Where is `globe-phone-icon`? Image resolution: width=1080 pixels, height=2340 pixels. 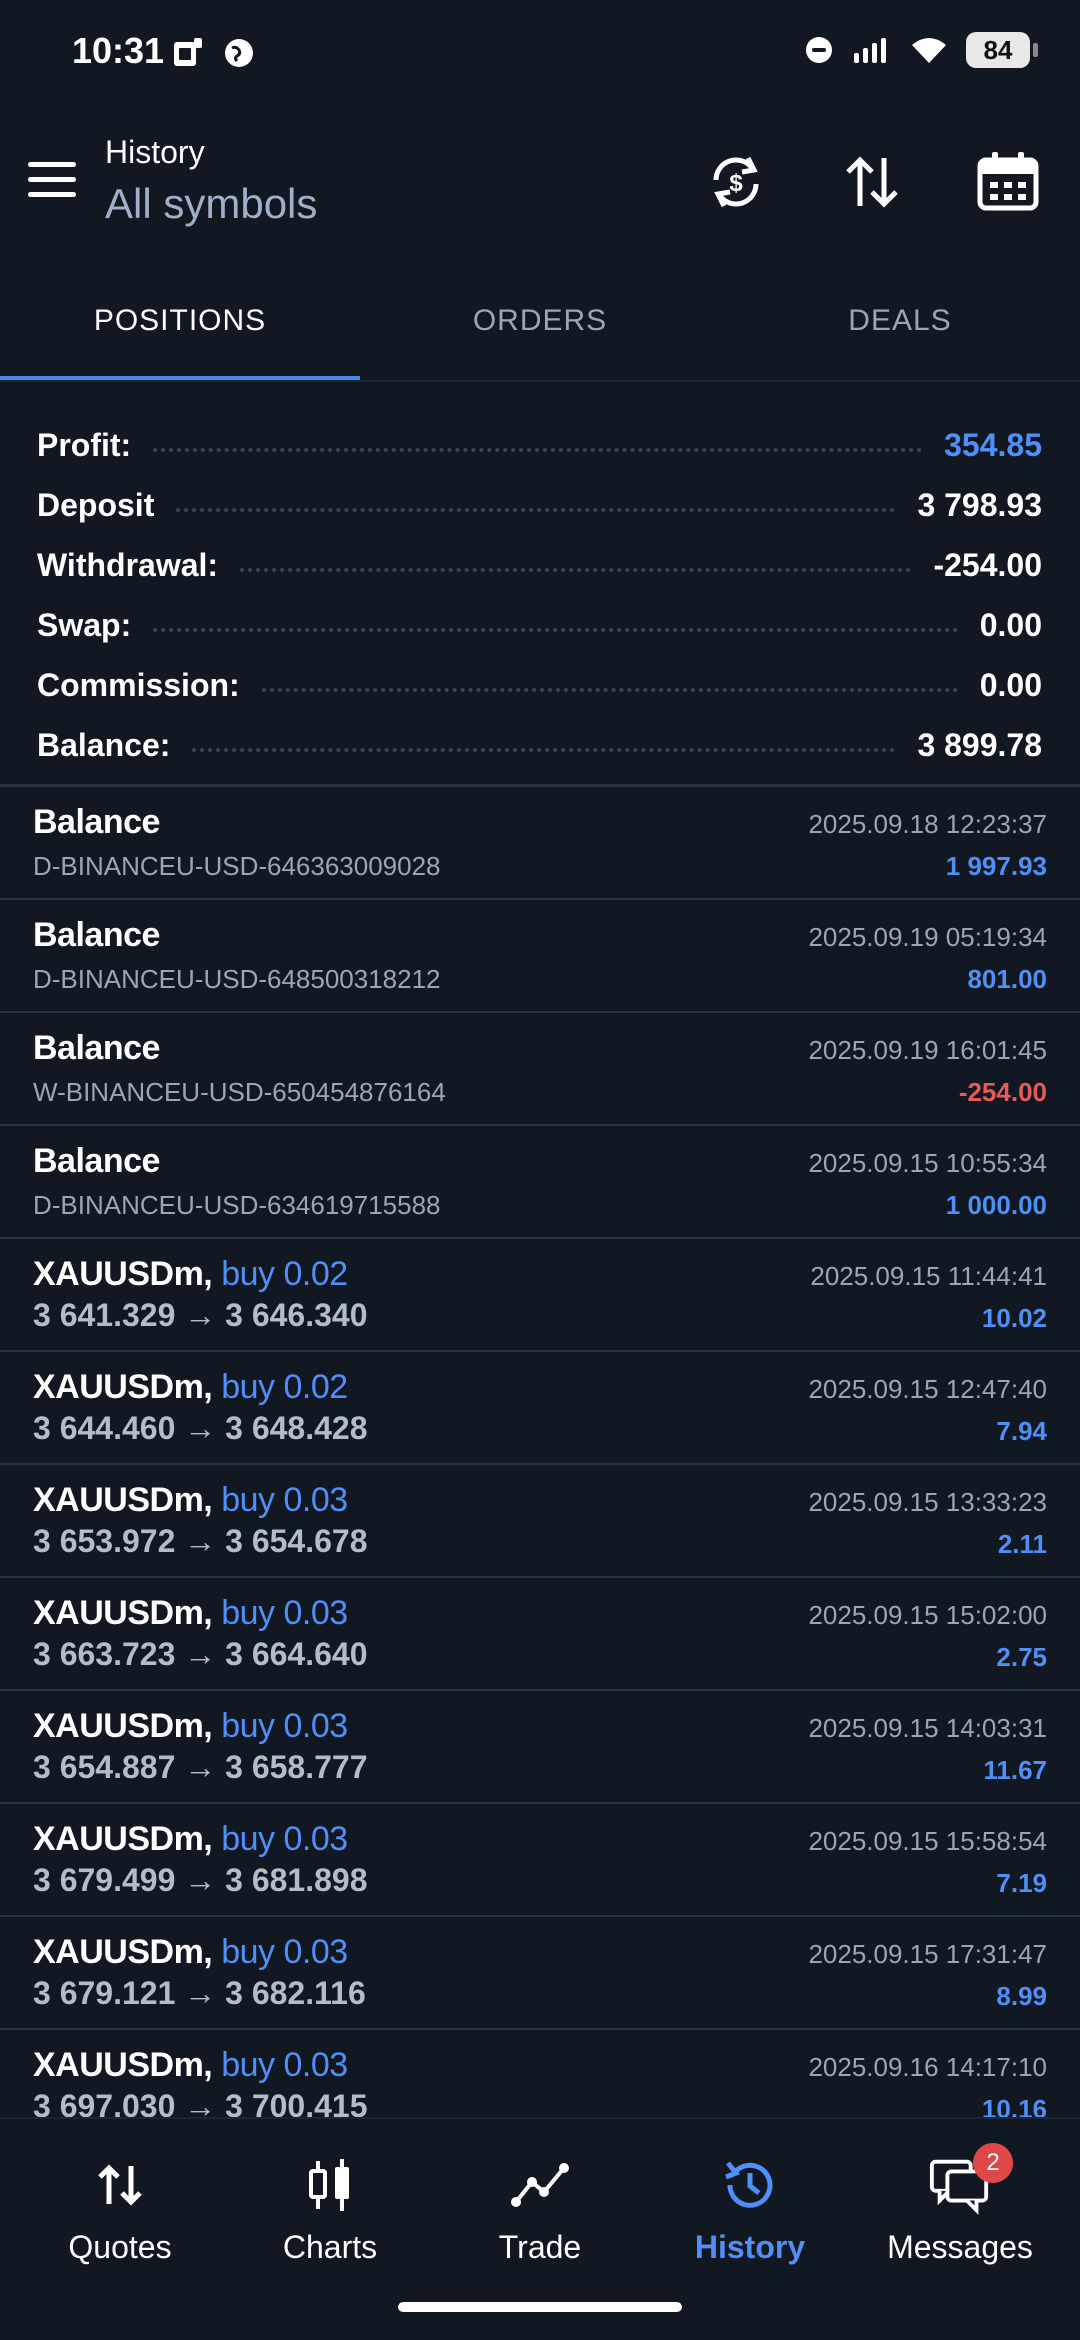 globe-phone-icon is located at coordinates (239, 53).